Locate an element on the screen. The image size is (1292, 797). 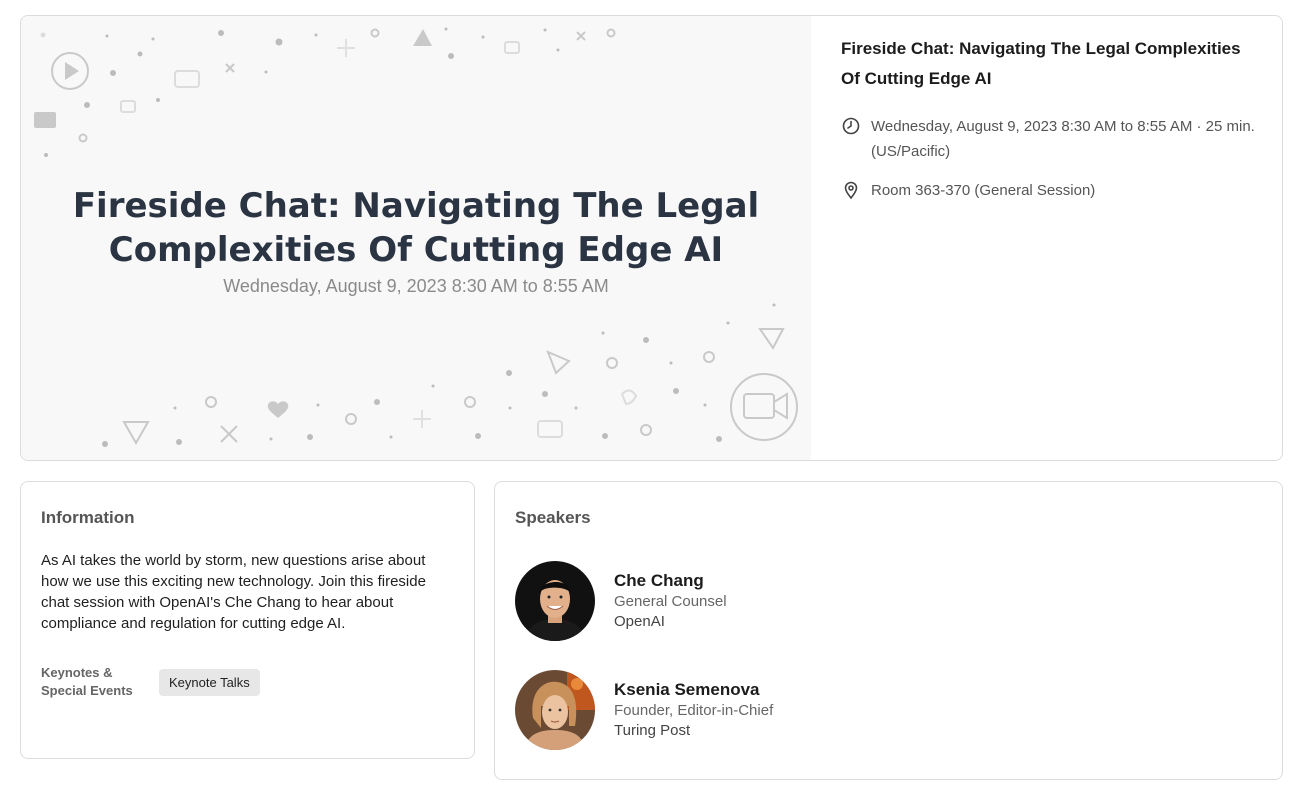
information-heading: Information is located at coordinates (88, 517).